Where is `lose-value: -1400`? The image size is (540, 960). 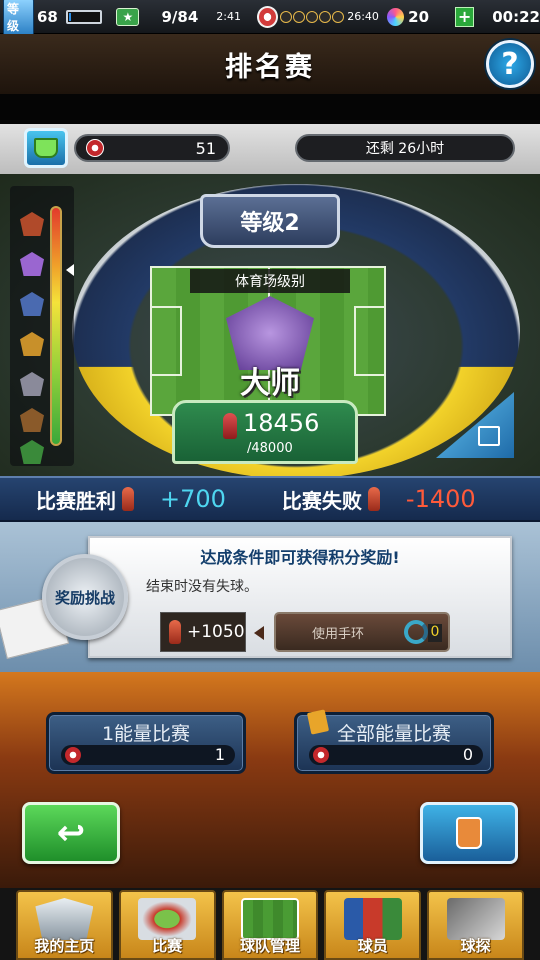
lose-value: -1400 is located at coordinates (440, 499).